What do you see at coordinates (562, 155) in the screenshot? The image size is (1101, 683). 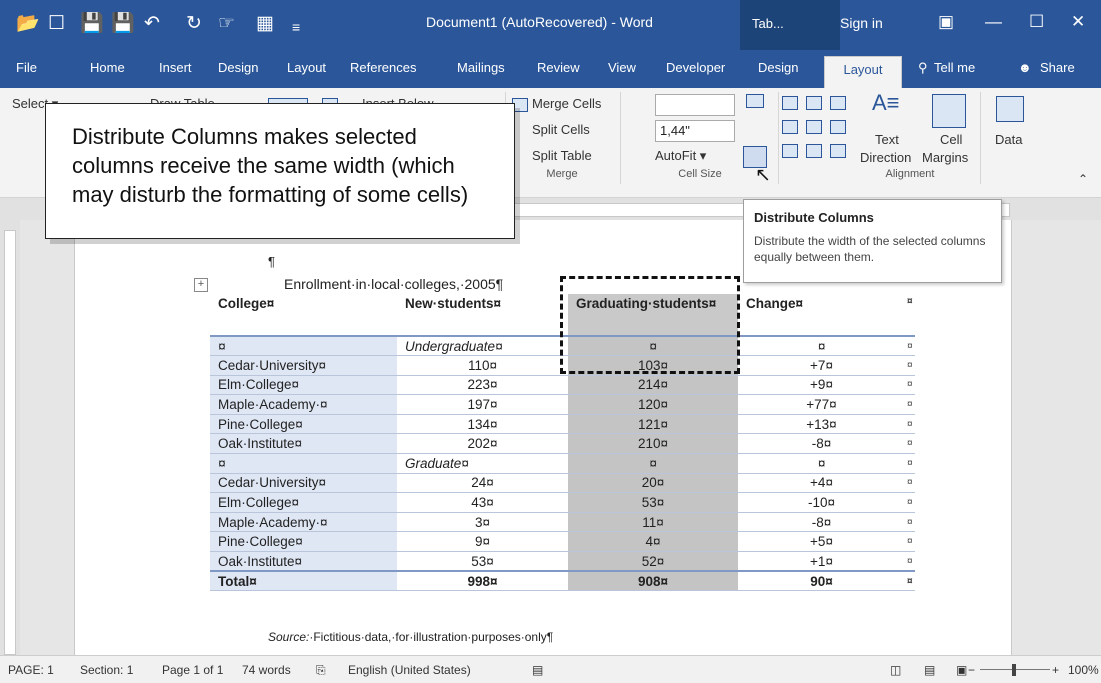 I see `split-table-button: Split Table` at bounding box center [562, 155].